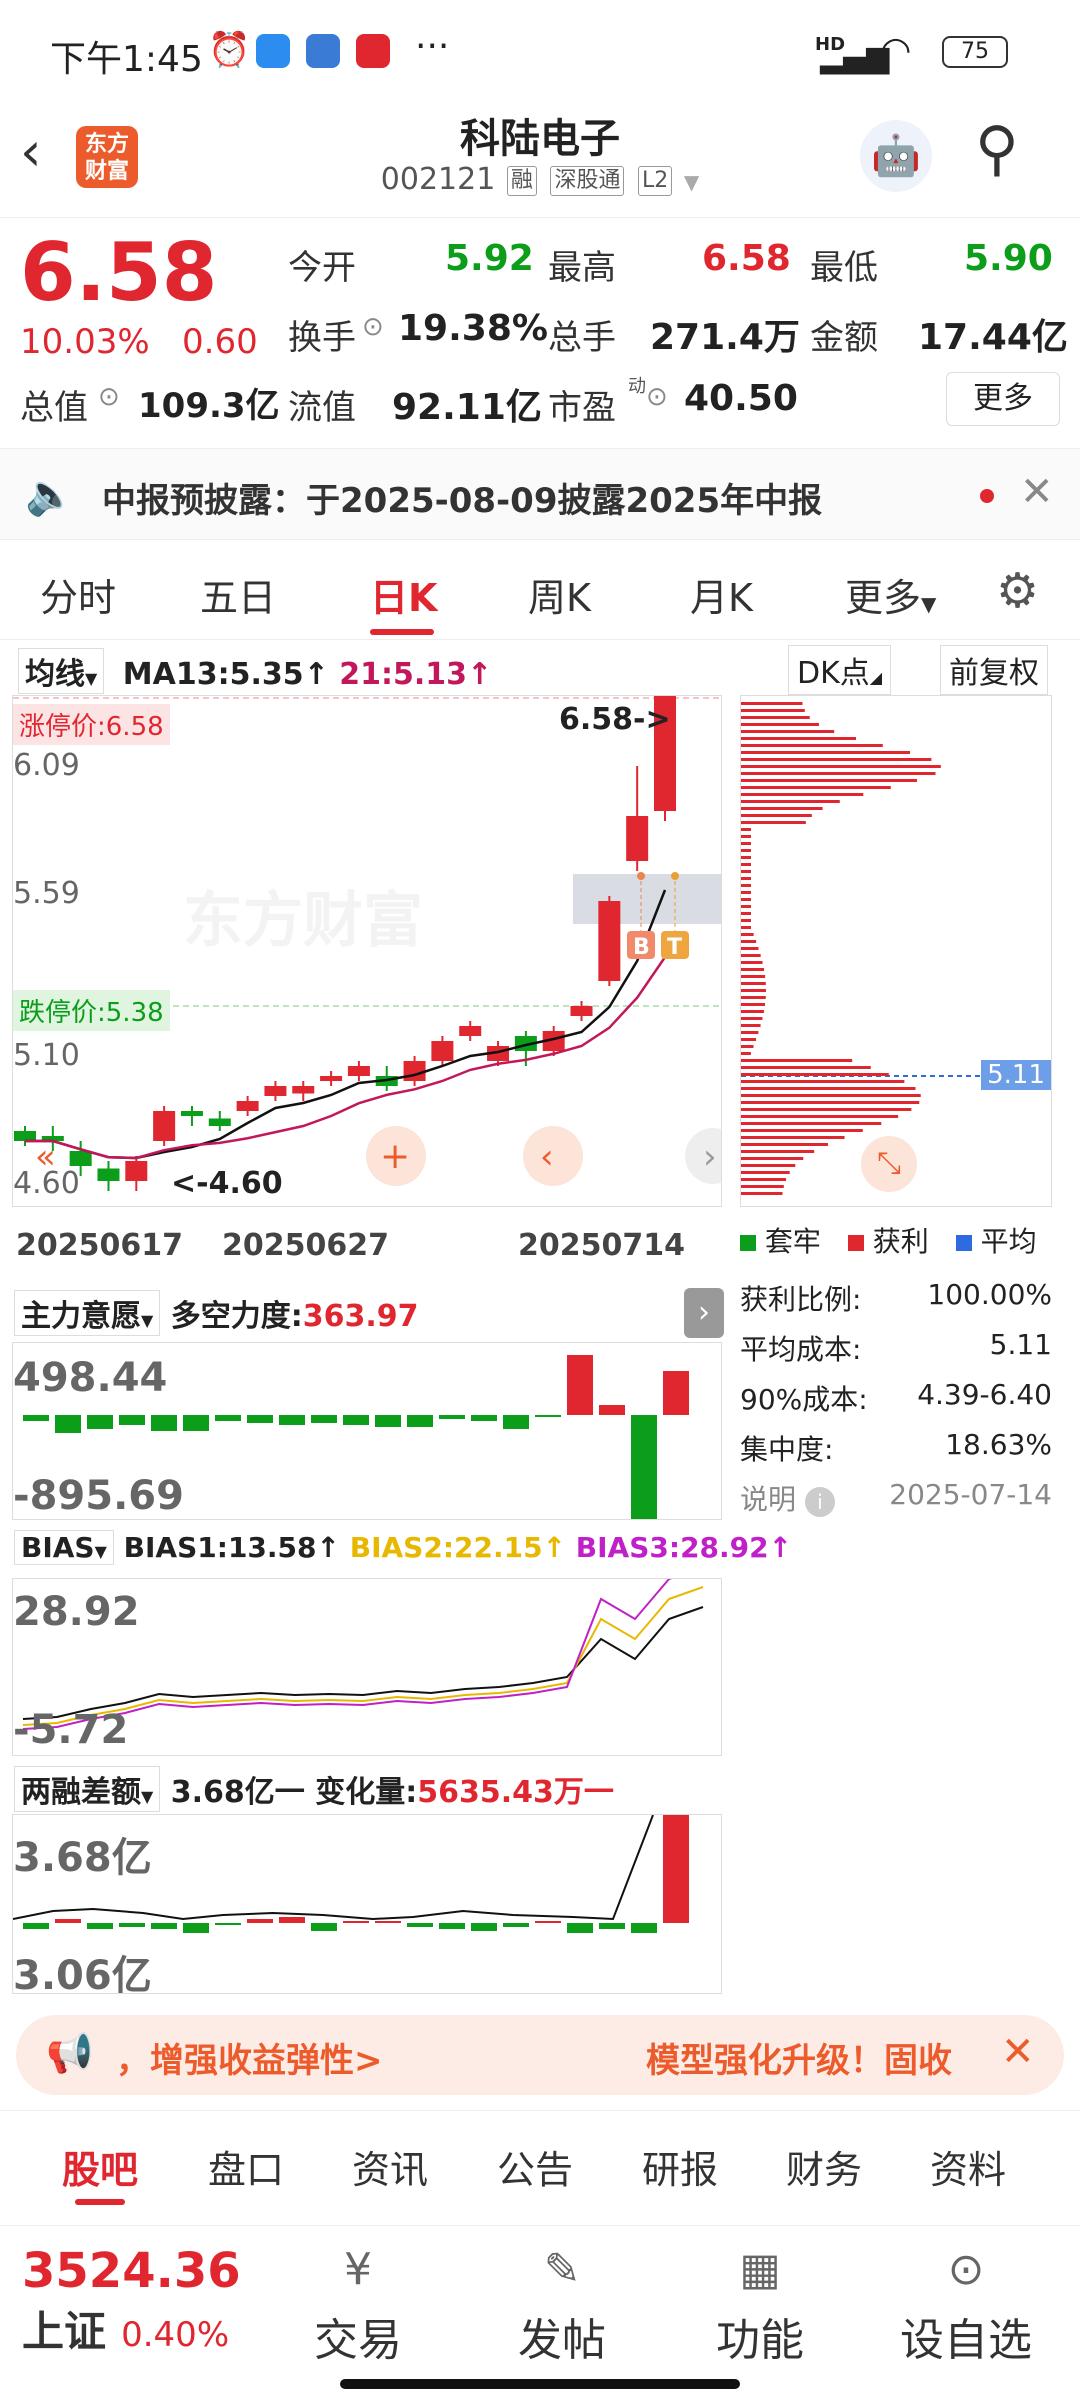  I want to click on tab-more: 更多▼, so click(890, 594).